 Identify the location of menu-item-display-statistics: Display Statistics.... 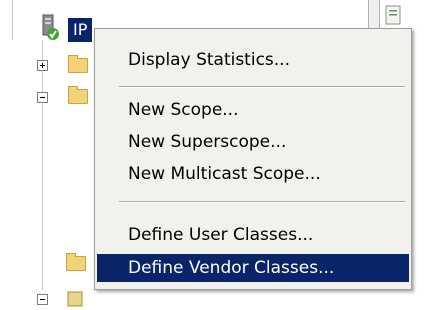
(253, 60).